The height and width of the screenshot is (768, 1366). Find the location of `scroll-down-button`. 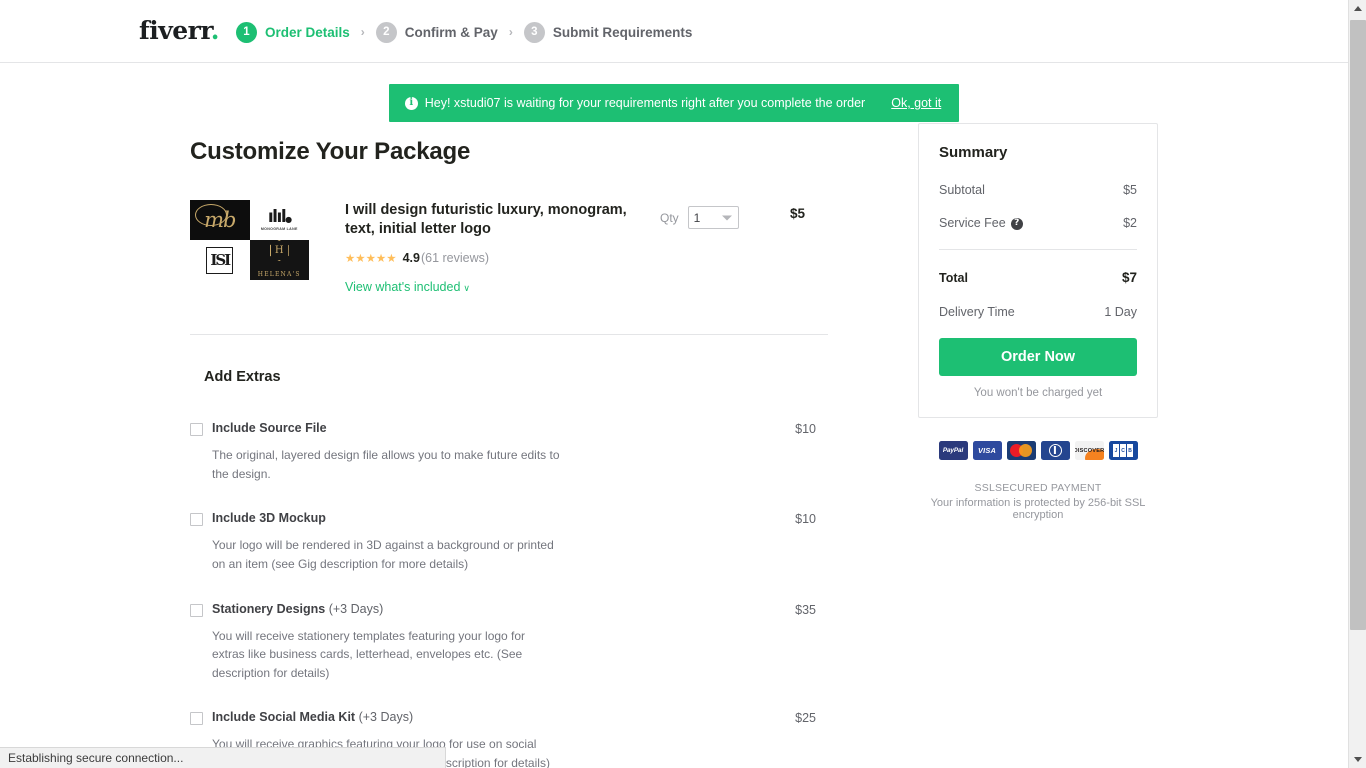

scroll-down-button is located at coordinates (1357, 759).